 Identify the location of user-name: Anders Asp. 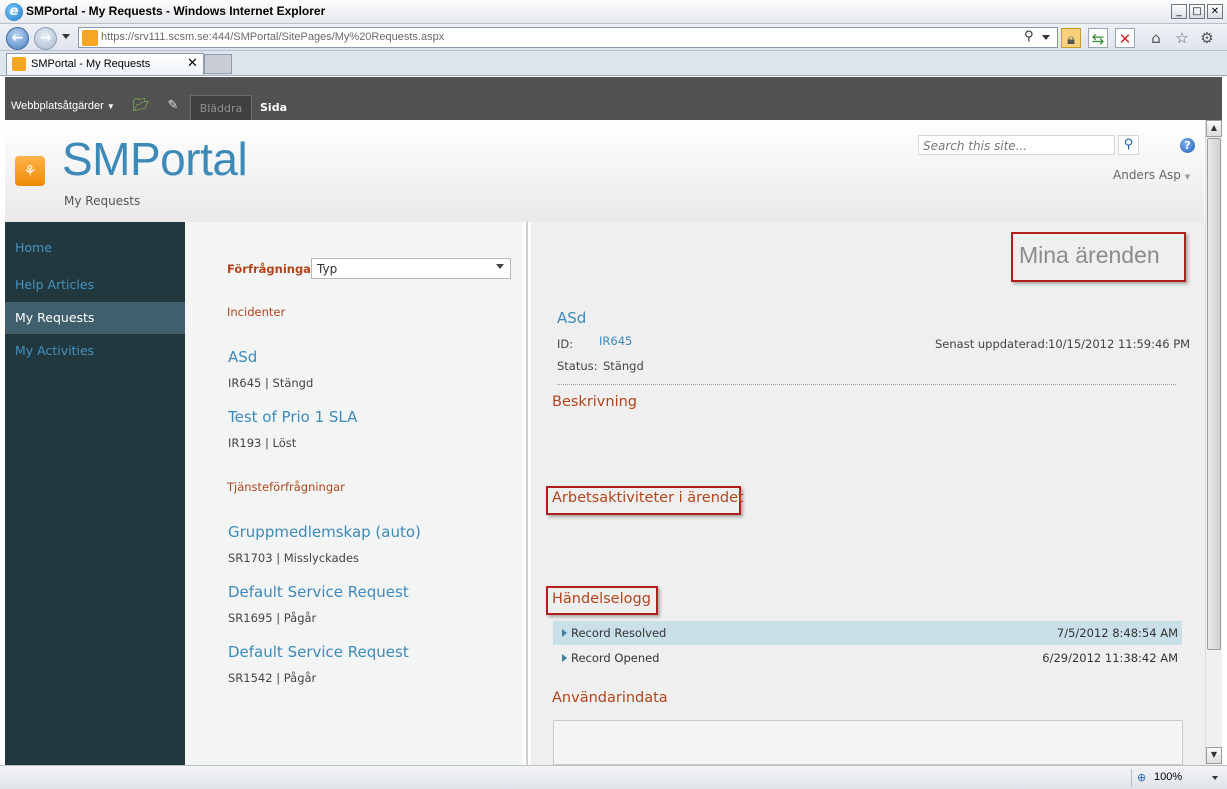
(1147, 175).